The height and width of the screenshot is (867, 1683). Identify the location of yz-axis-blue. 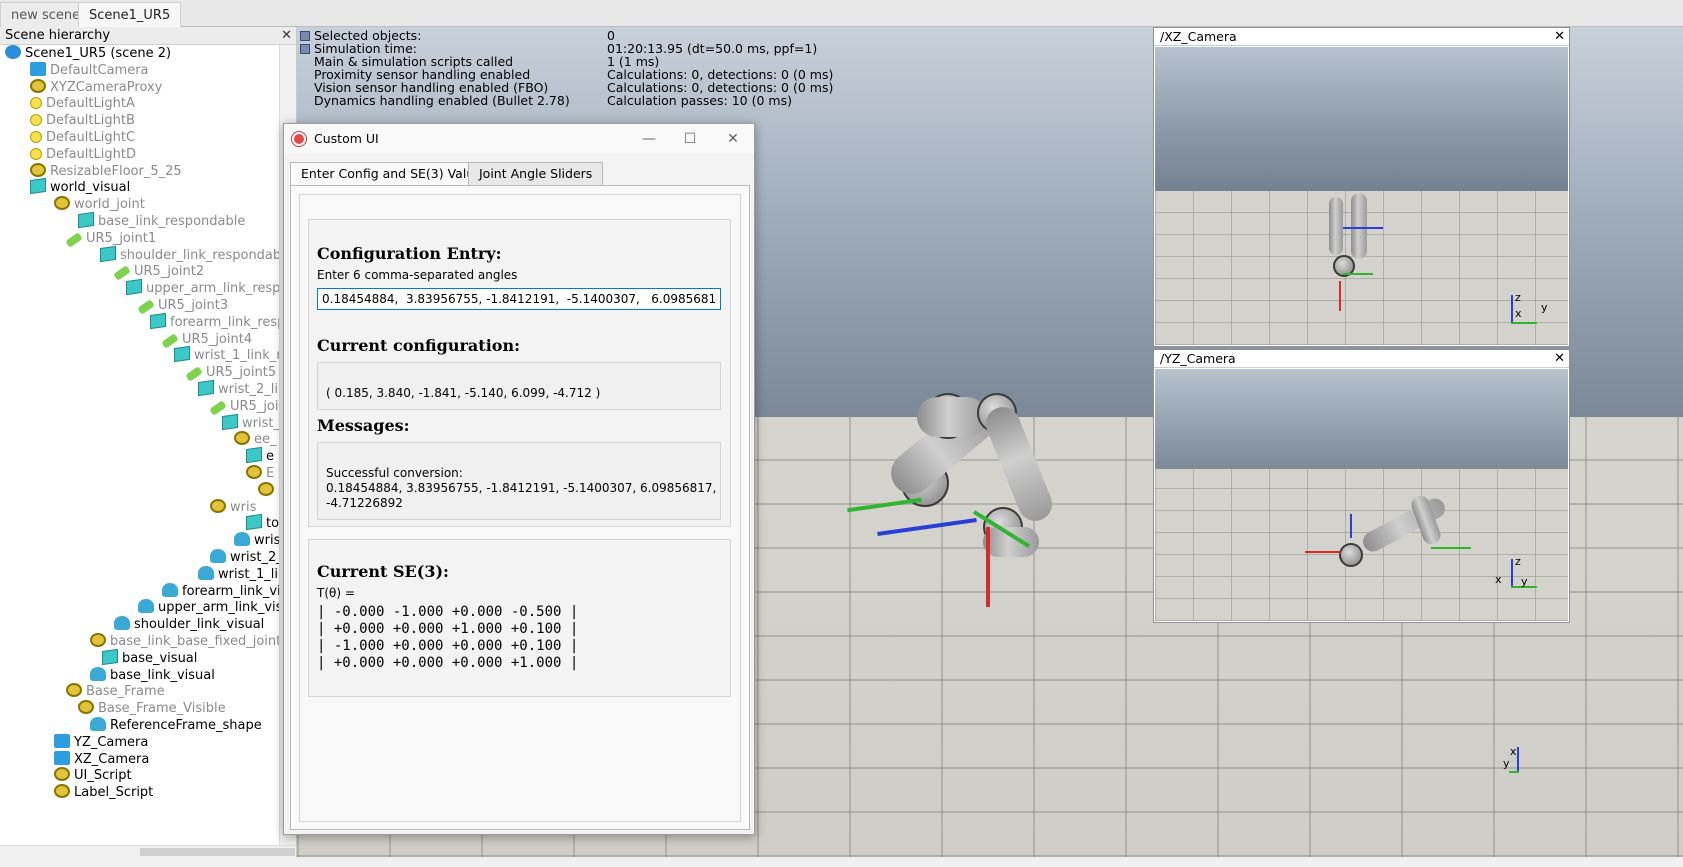
(1351, 526).